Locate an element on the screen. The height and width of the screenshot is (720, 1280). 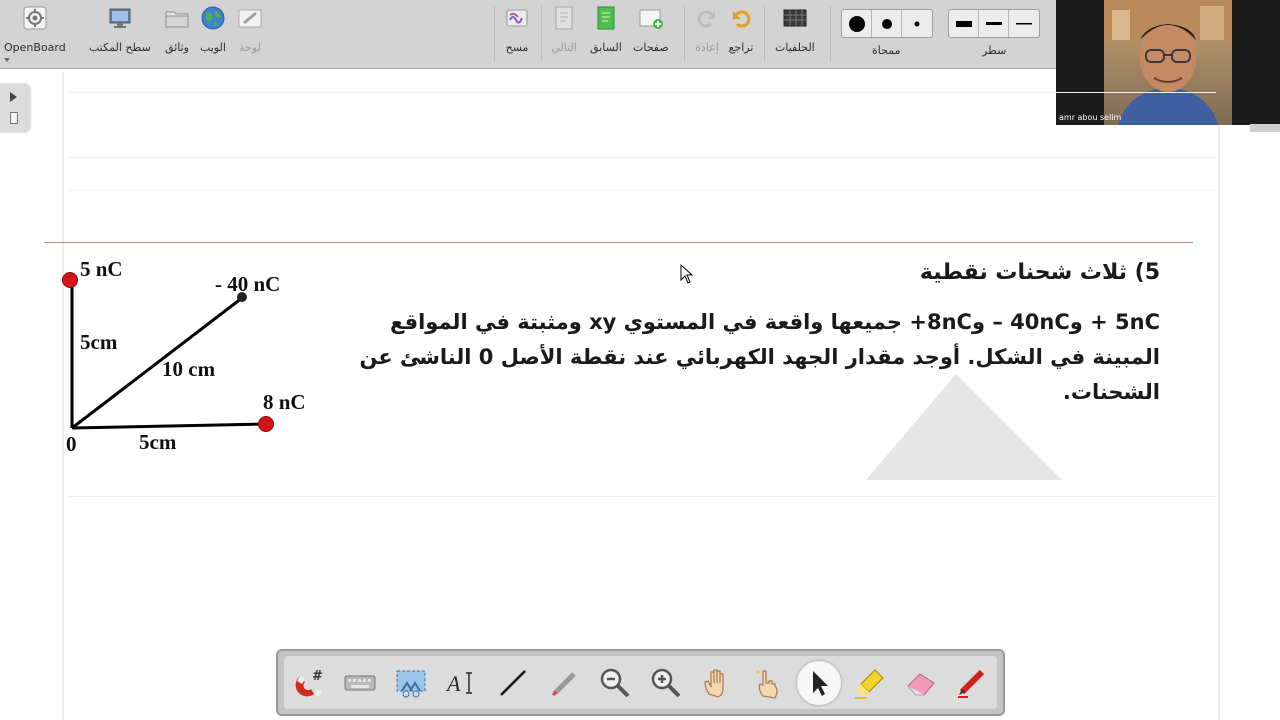
page-thumbnails-icon is located at coordinates (14, 118).